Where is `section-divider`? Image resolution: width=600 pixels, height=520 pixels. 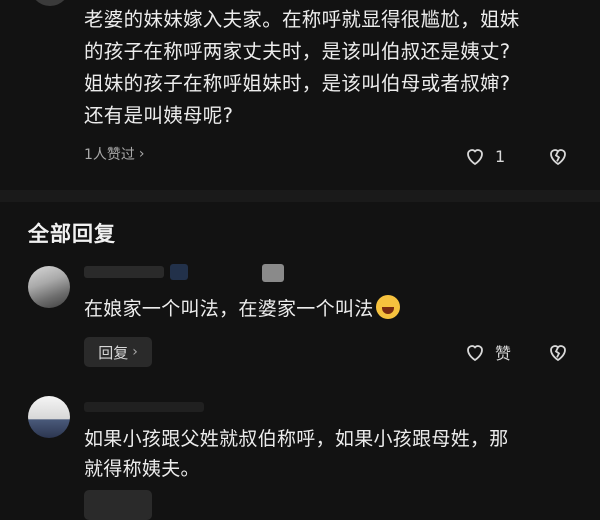 section-divider is located at coordinates (300, 196).